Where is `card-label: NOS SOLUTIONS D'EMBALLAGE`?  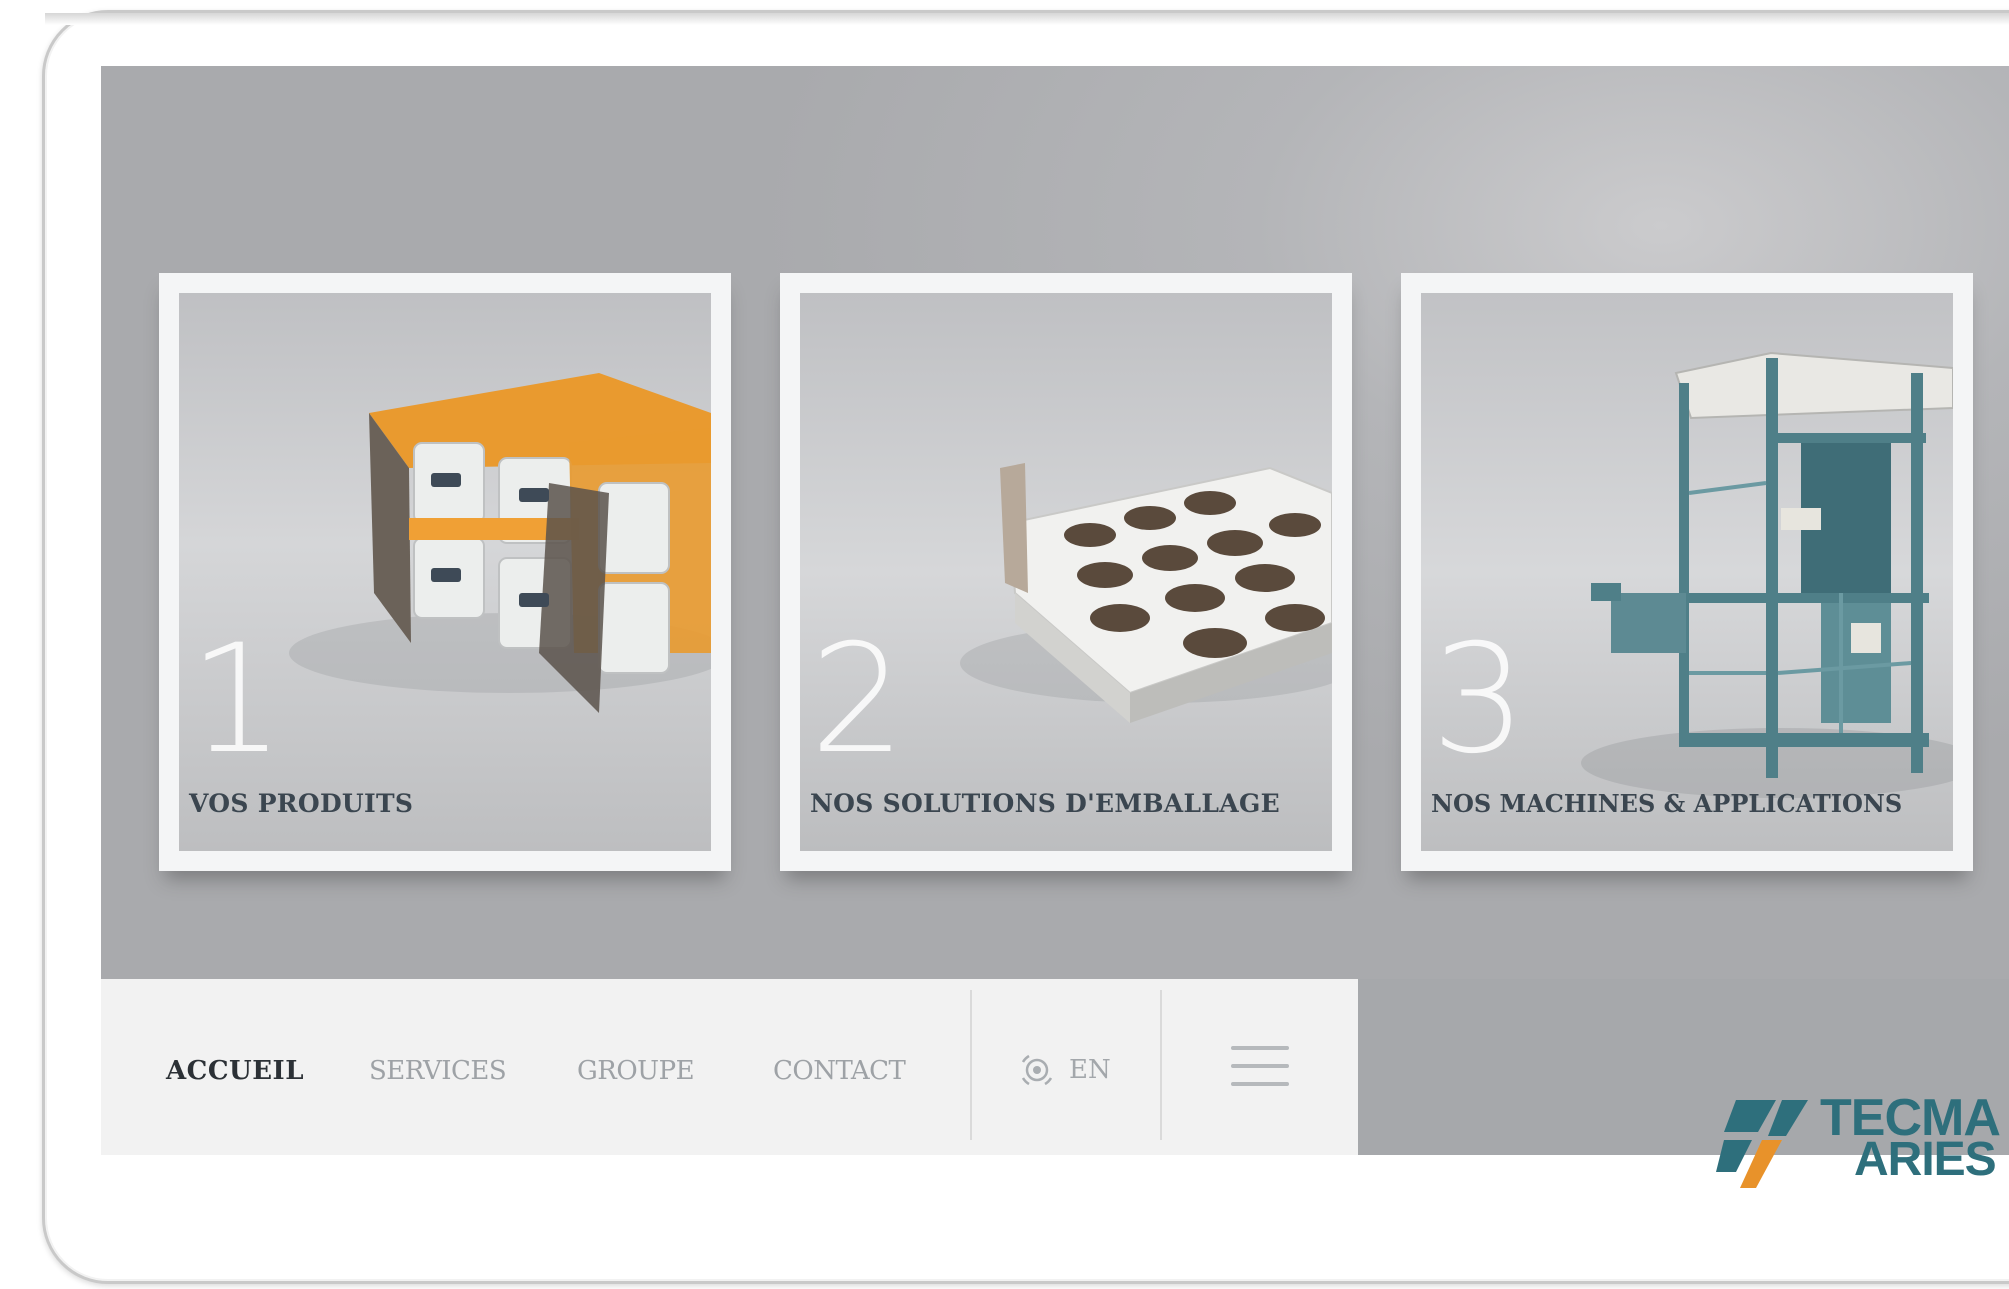
card-label: NOS SOLUTIONS D'EMBALLAGE is located at coordinates (1045, 803).